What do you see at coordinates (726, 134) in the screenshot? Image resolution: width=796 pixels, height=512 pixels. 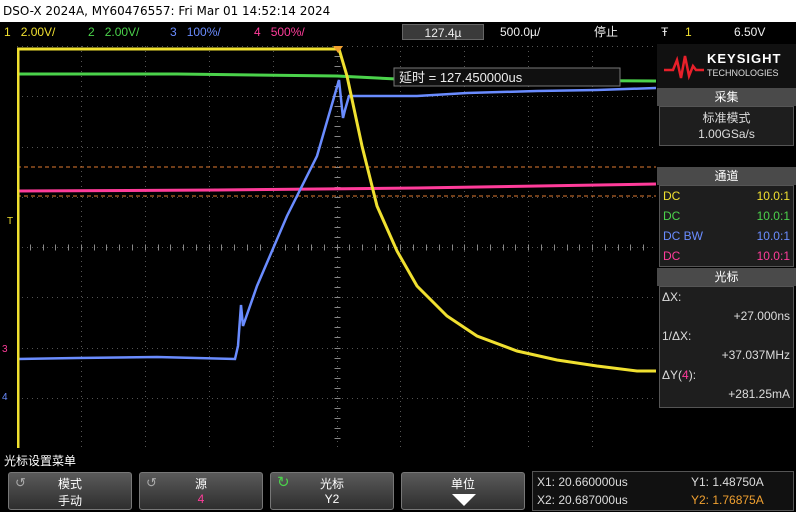 I see `sample-rate: 1.00GSa/s` at bounding box center [726, 134].